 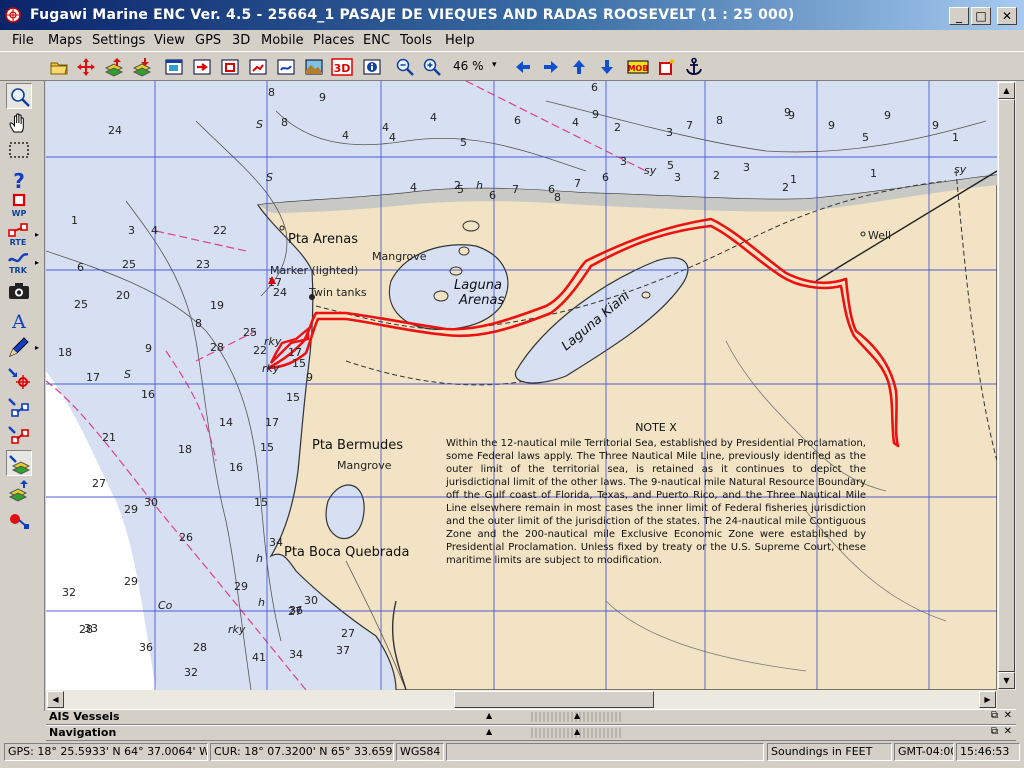 What do you see at coordinates (37, 262) in the screenshot?
I see `track-tool-dropdown-icon: ▸` at bounding box center [37, 262].